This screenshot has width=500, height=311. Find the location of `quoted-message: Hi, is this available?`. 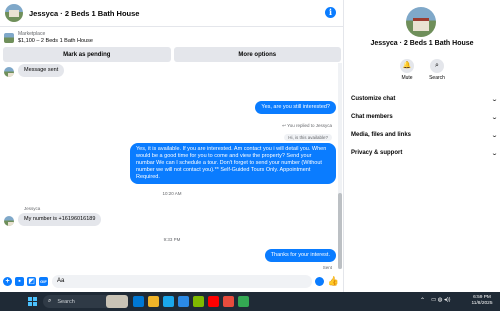

quoted-message: Hi, is this available? is located at coordinates (308, 137).